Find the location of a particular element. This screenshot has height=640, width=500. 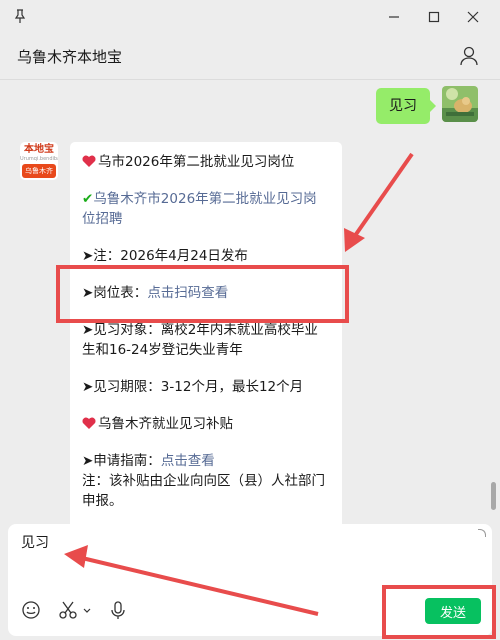

reply-positions-line: ➤岗位表：点击扫码查看 is located at coordinates (206, 293).